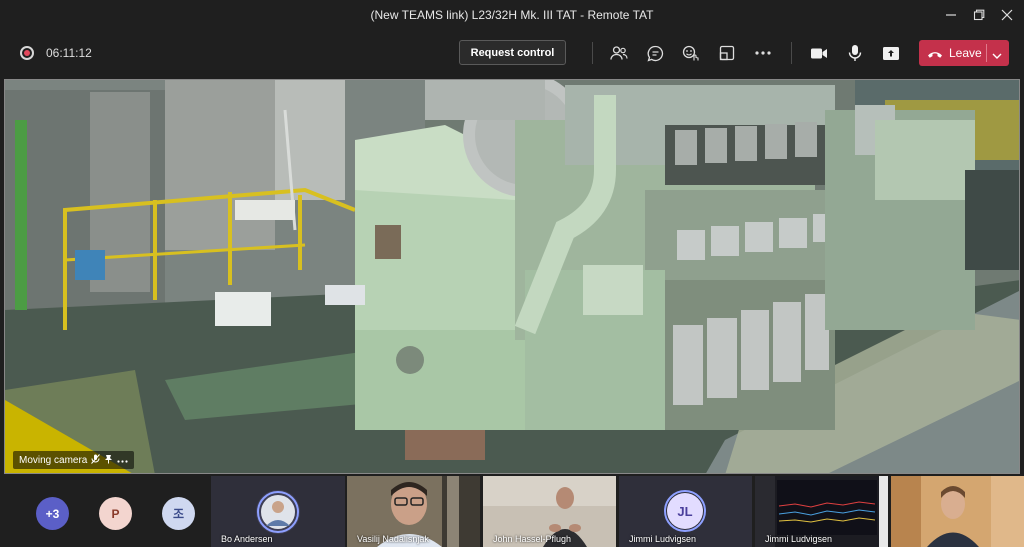 This screenshot has width=1024, height=547. I want to click on mic-muted-icon, so click(96, 460).